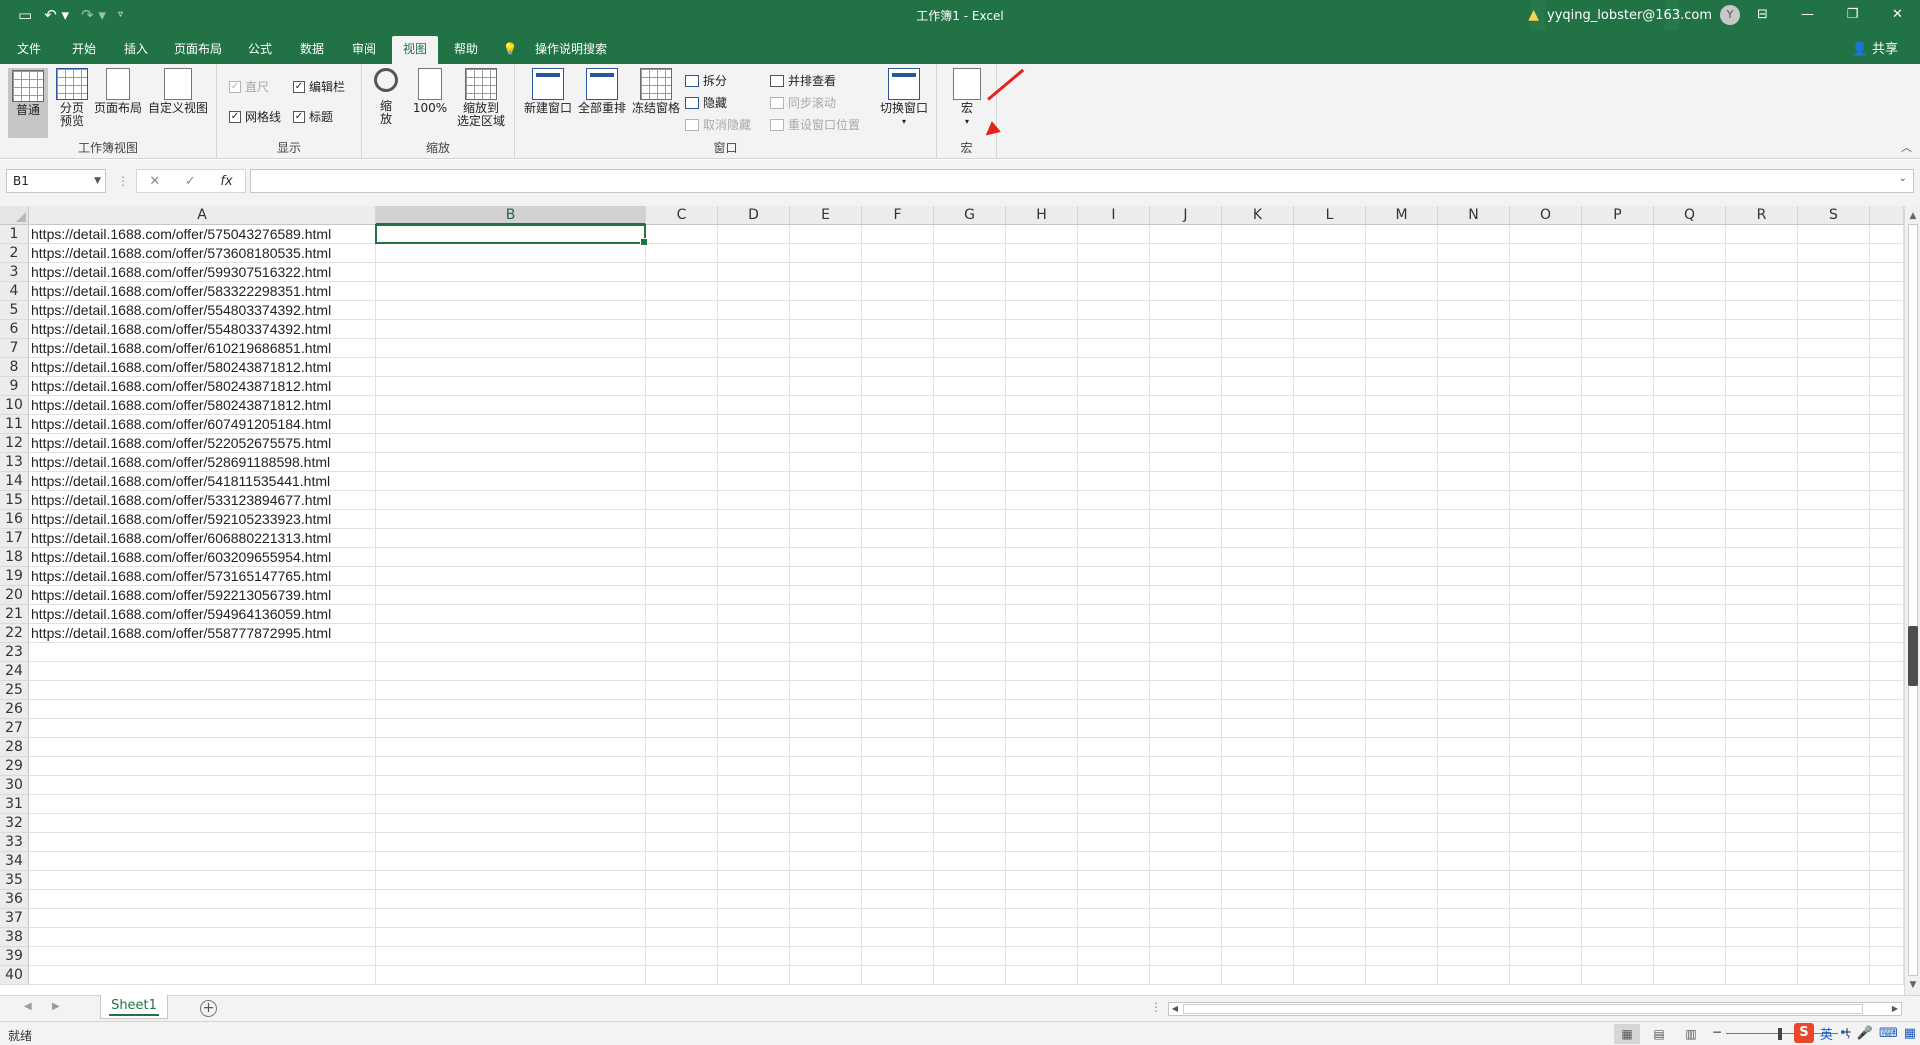 The image size is (1920, 1045). I want to click on cell-E23, so click(826, 652).